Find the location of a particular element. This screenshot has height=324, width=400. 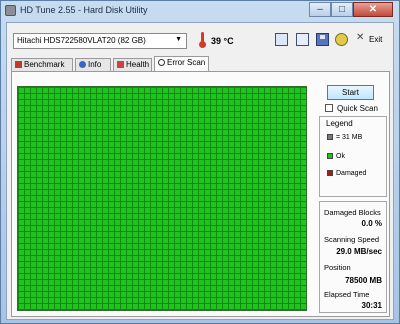

ok-swatch-icon is located at coordinates (330, 156).